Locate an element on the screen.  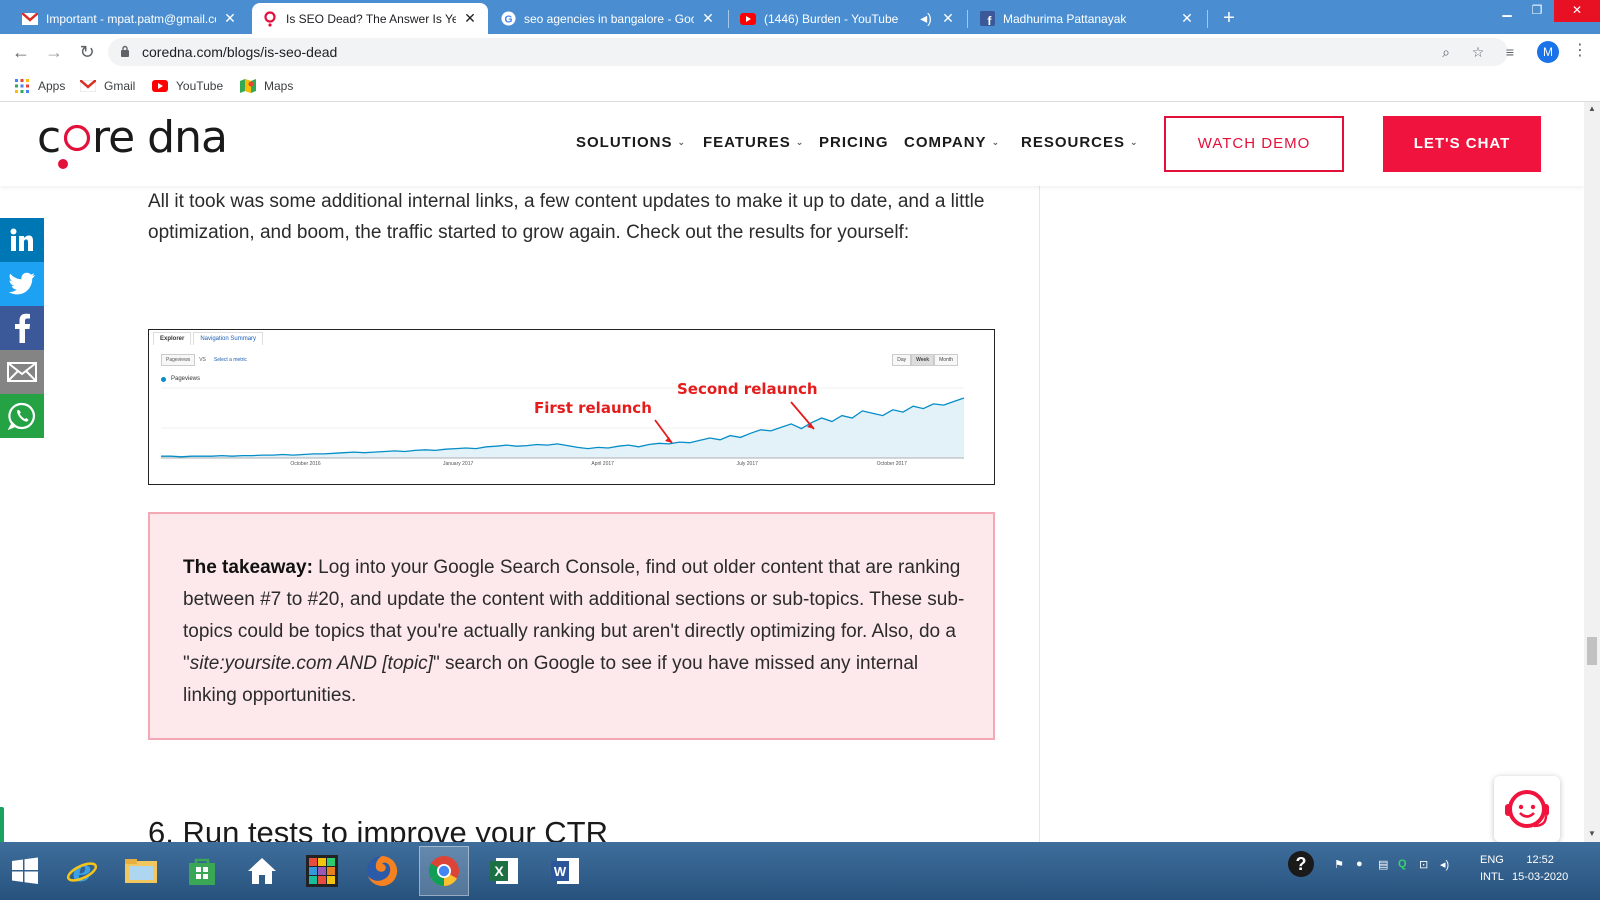
quick-heal-icon: Q is located at coordinates (1402, 864).